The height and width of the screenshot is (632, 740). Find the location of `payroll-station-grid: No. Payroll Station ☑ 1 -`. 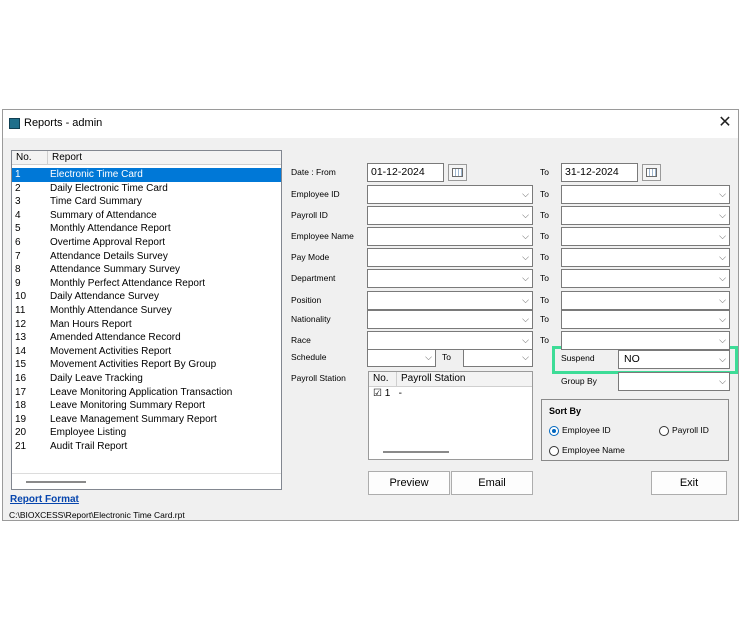

payroll-station-grid: No. Payroll Station ☑ 1 - is located at coordinates (450, 415).